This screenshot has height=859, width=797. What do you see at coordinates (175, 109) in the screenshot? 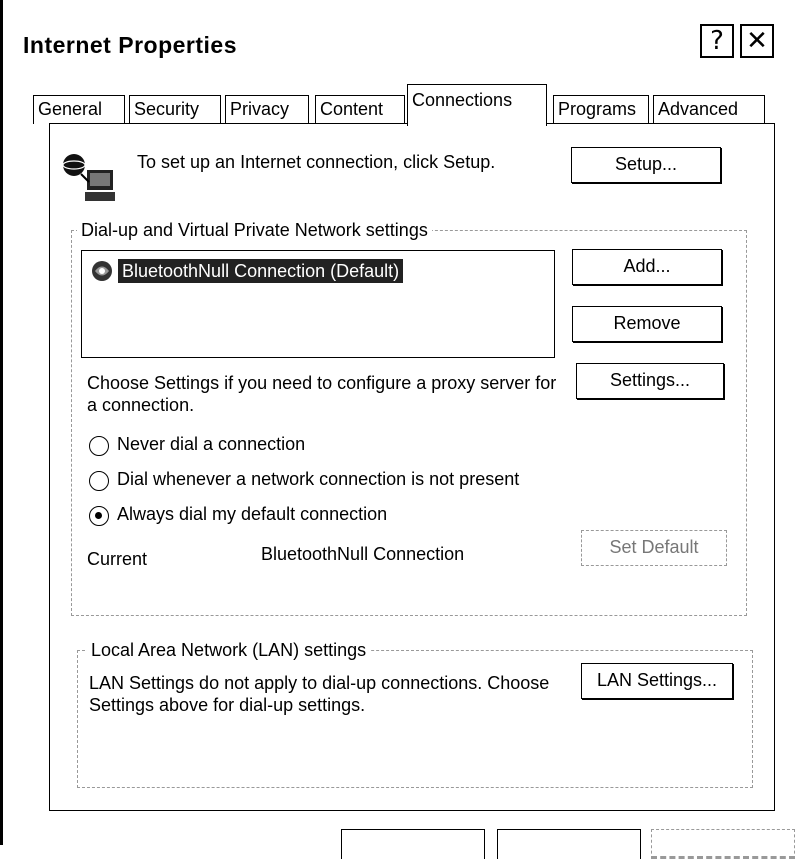
I see `tab-security: Security` at bounding box center [175, 109].